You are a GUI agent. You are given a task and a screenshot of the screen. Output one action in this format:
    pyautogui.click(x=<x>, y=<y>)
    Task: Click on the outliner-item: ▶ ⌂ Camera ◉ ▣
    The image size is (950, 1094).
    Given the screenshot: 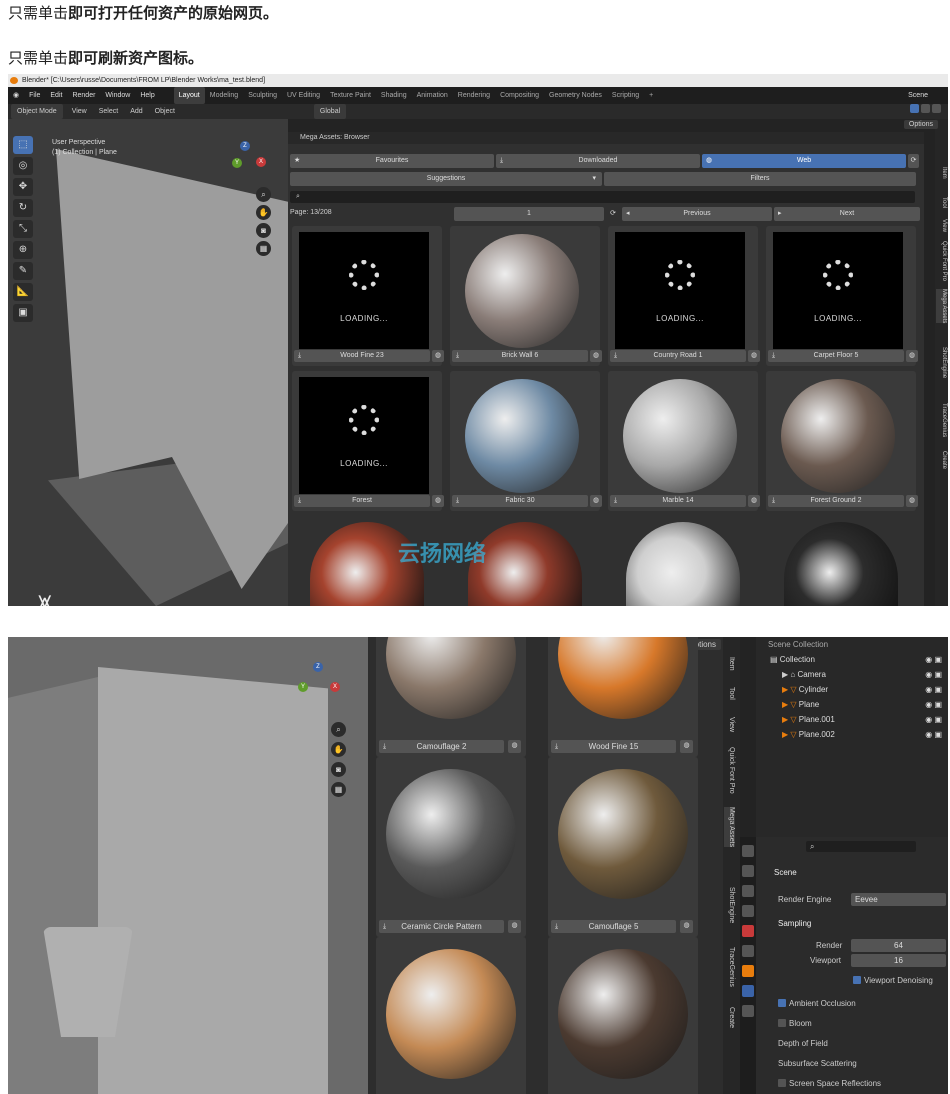 What is the action you would take?
    pyautogui.click(x=852, y=674)
    